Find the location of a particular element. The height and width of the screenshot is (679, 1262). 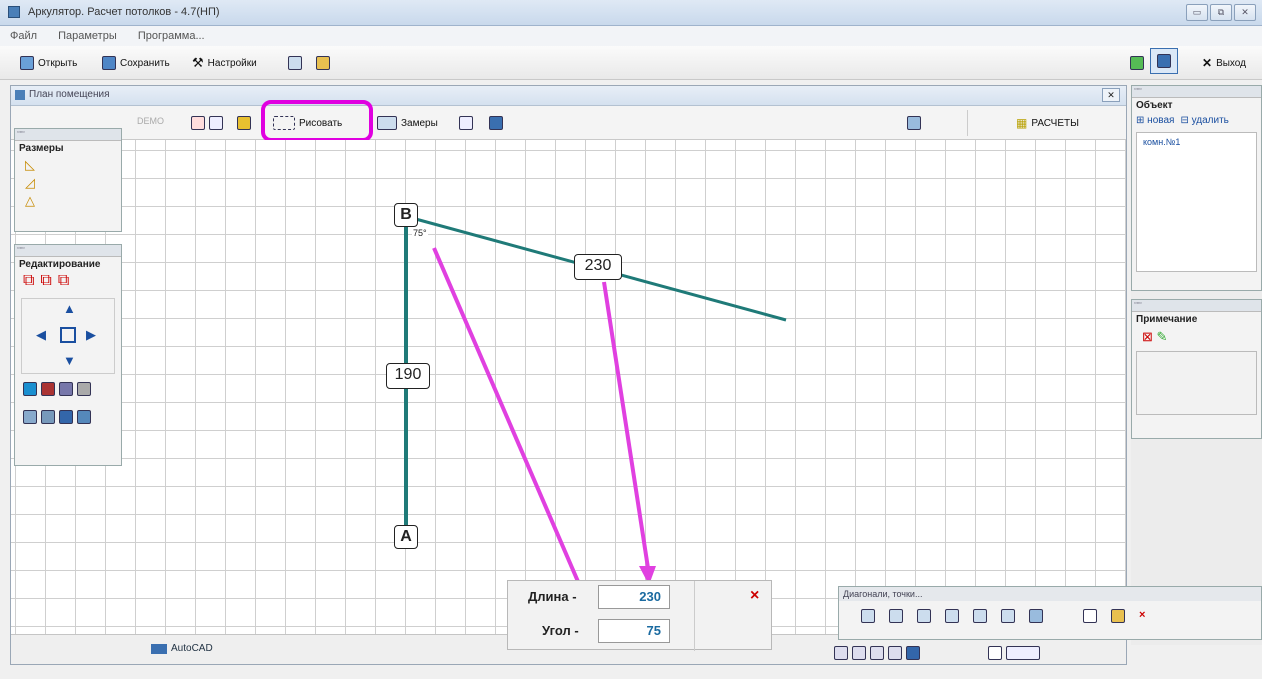

zoom-fit-icon is located at coordinates (841, 653).